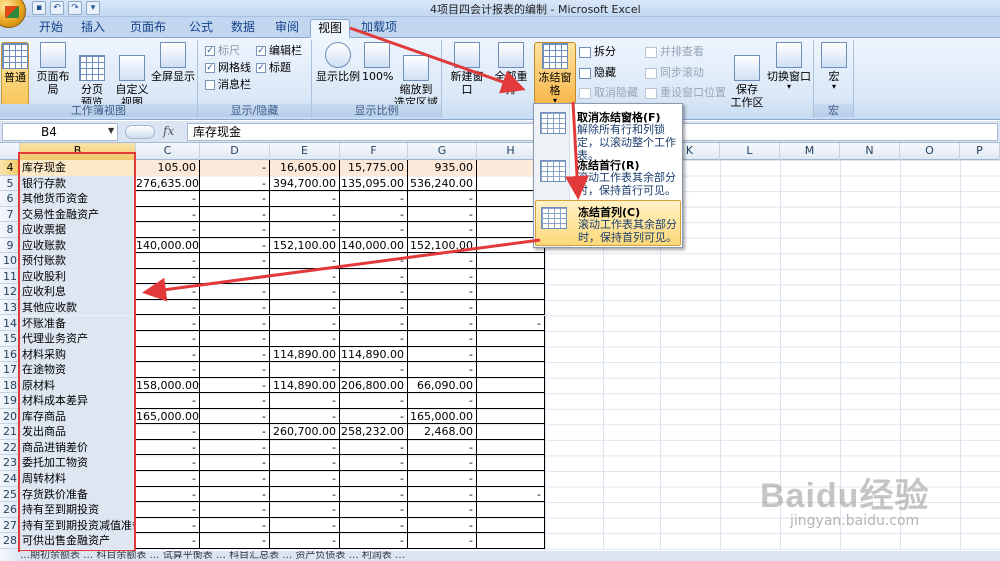  I want to click on save-icon: ▪, so click(39, 8).